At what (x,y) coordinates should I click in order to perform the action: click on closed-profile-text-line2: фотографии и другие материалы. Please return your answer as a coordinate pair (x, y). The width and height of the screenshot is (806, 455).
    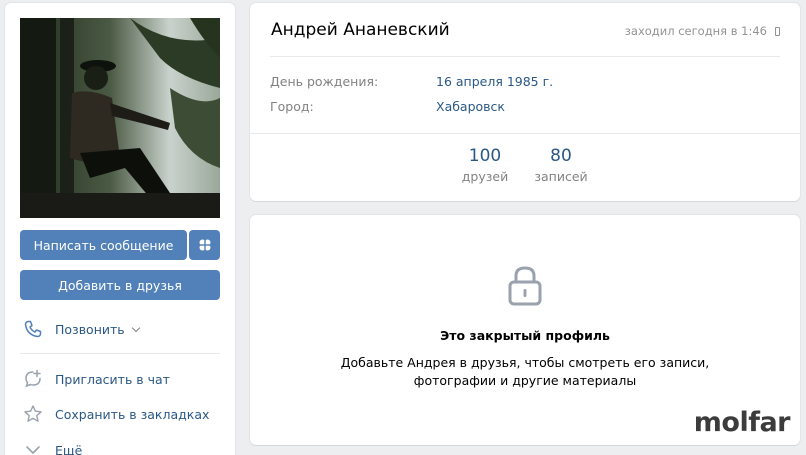
    Looking at the image, I should click on (525, 380).